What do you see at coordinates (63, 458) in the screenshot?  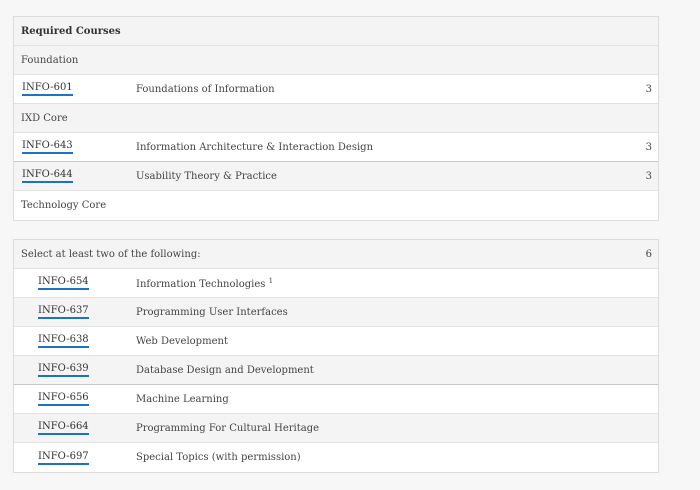 I see `course-code-link: INFO-697` at bounding box center [63, 458].